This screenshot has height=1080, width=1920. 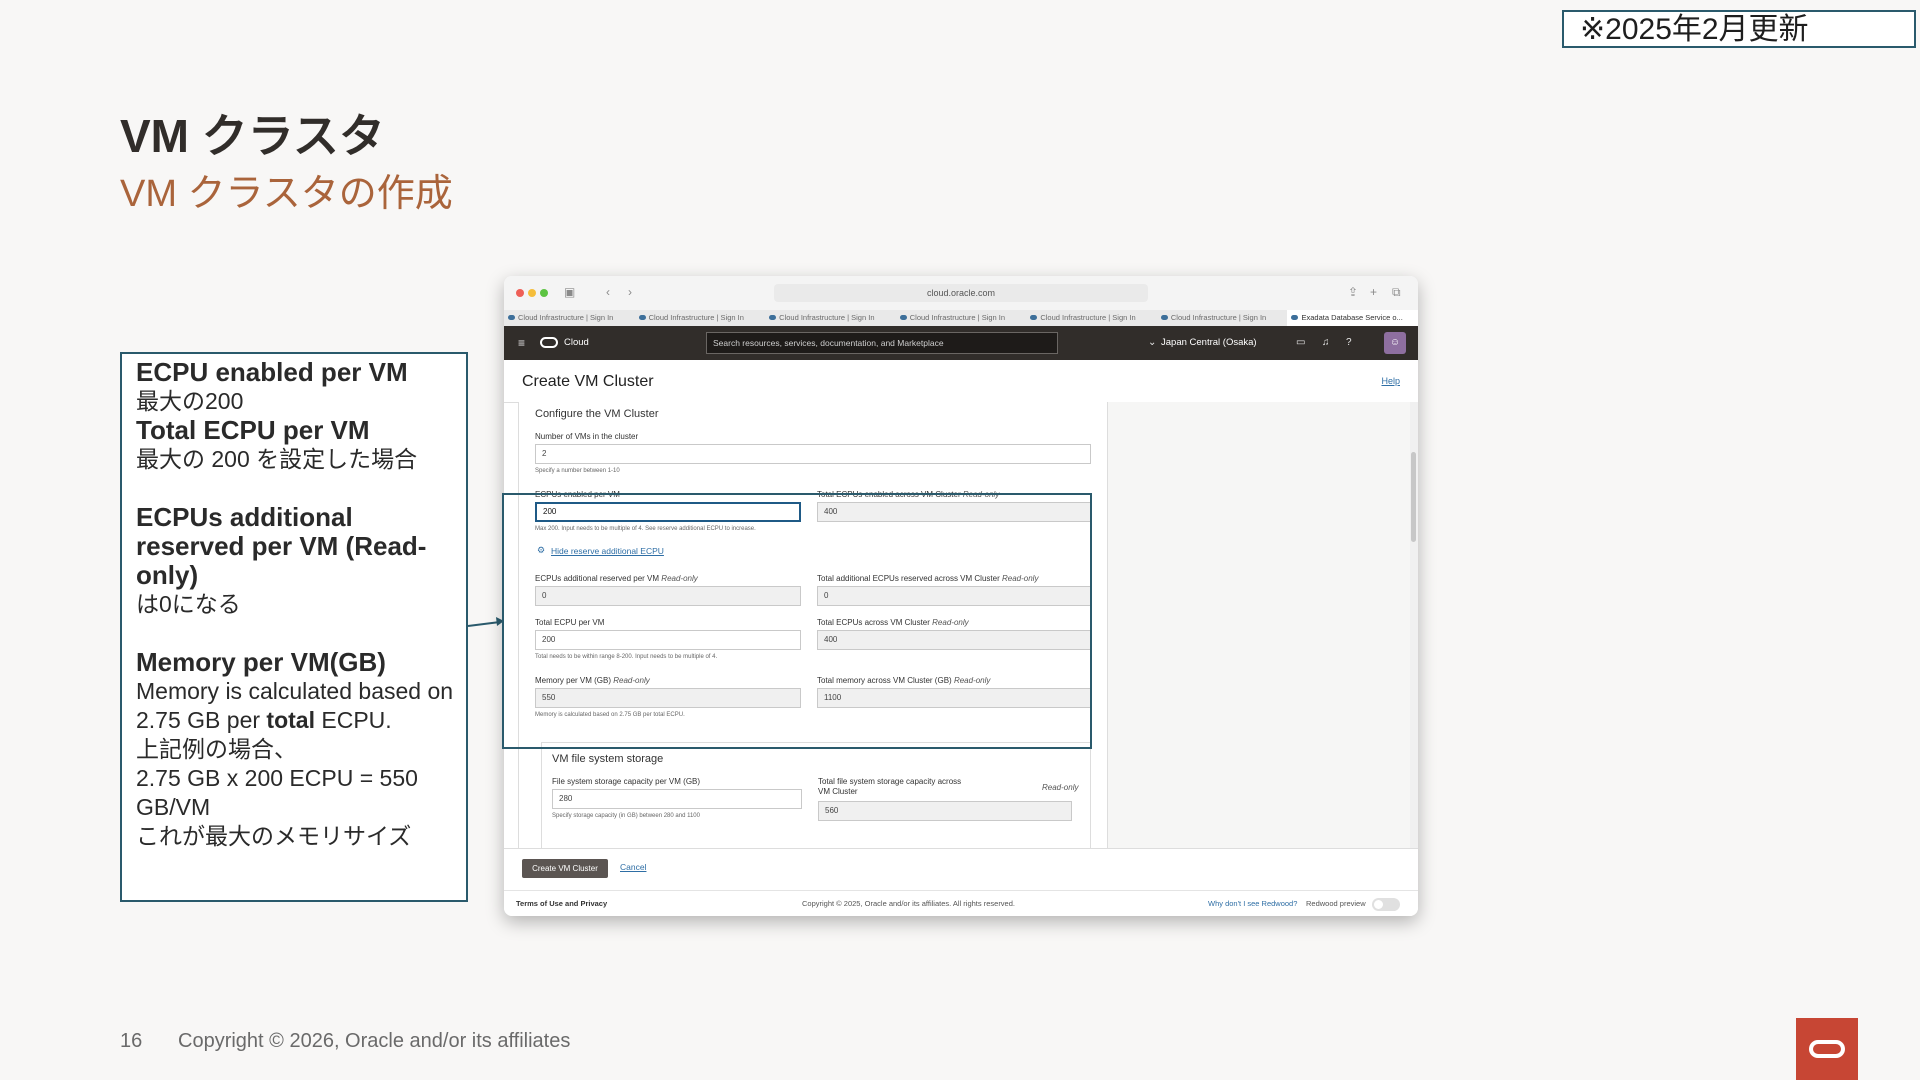 I want to click on callout-text-max-200: 最大の200, so click(x=190, y=401).